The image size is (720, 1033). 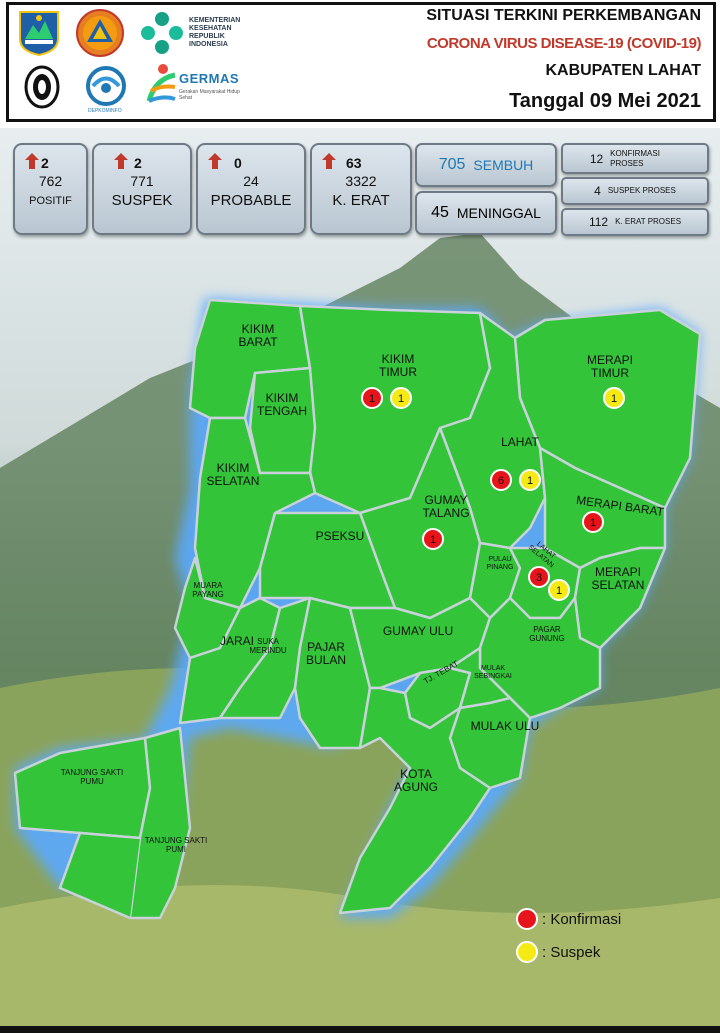 I want to click on label-tanjung-sakti-pumi: TANJUNG SAKTI PUMI, so click(x=176, y=845).